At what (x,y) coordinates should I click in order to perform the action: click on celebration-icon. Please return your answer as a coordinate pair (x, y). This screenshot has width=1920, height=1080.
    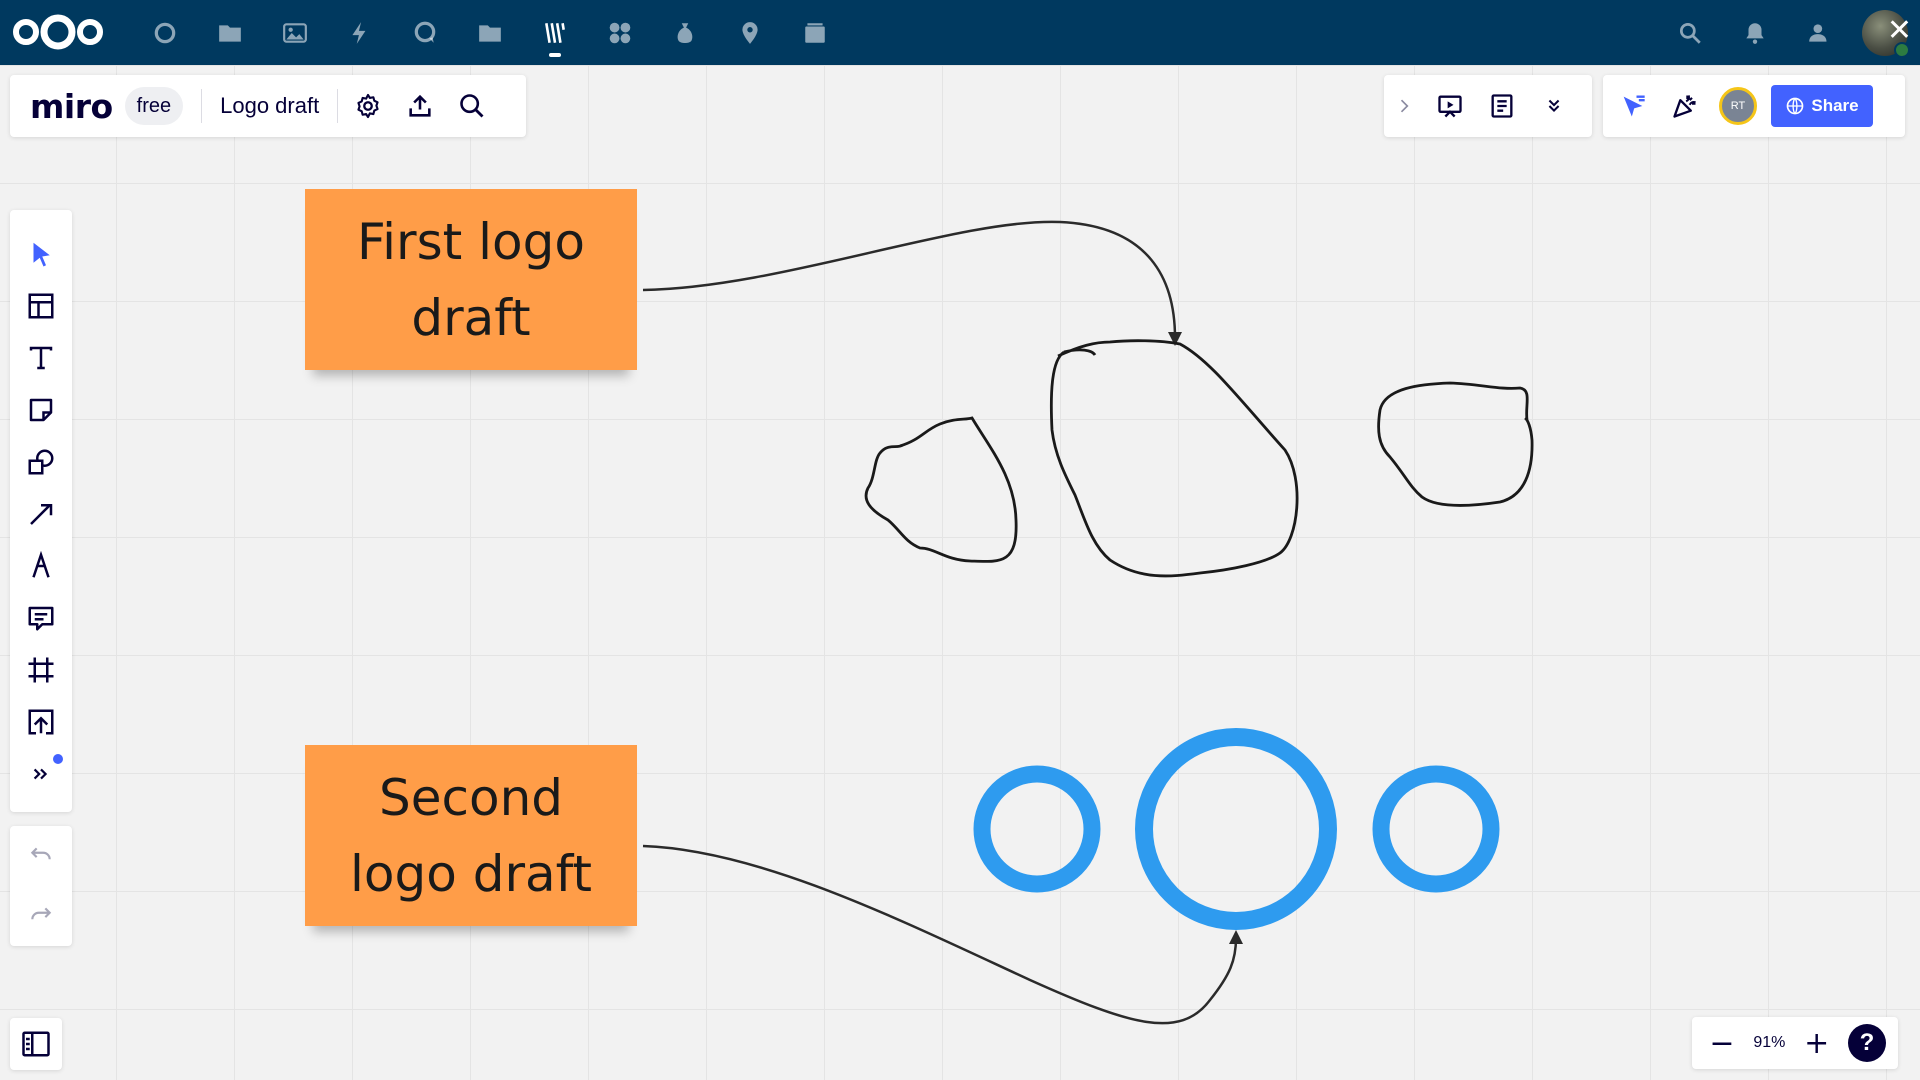
    Looking at the image, I should click on (1685, 106).